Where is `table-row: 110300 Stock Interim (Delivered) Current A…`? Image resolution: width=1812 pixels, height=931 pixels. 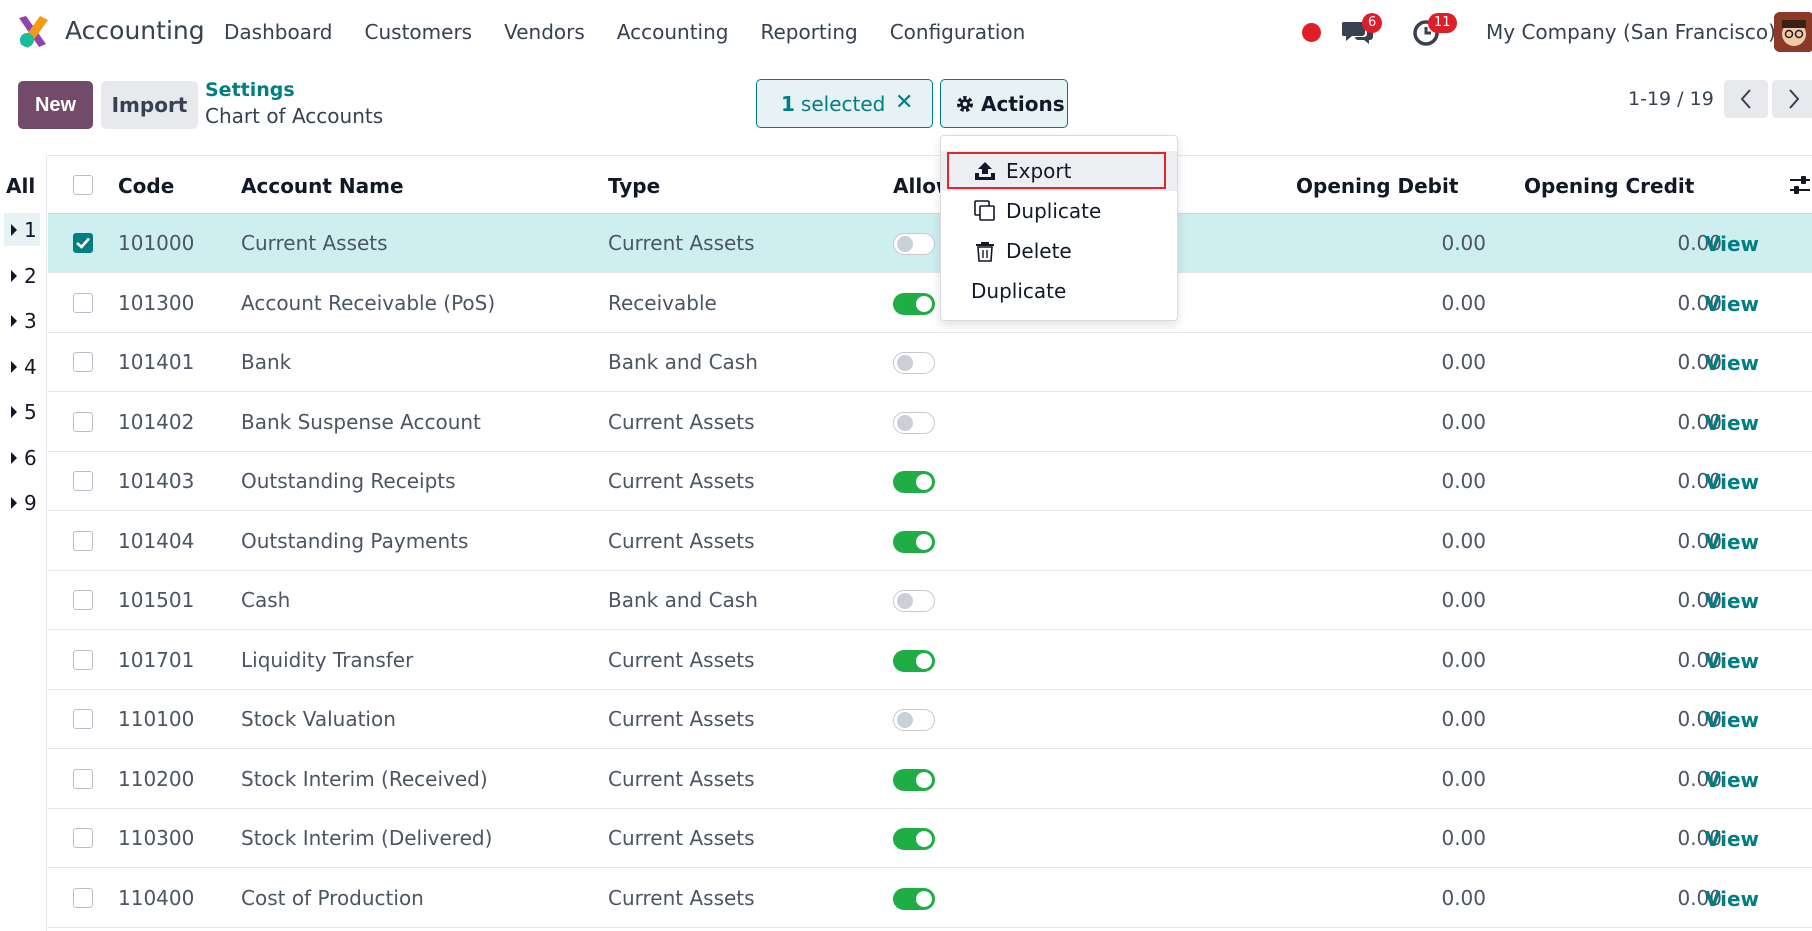
table-row: 110300 Stock Interim (Delivered) Current A… is located at coordinates (930, 838).